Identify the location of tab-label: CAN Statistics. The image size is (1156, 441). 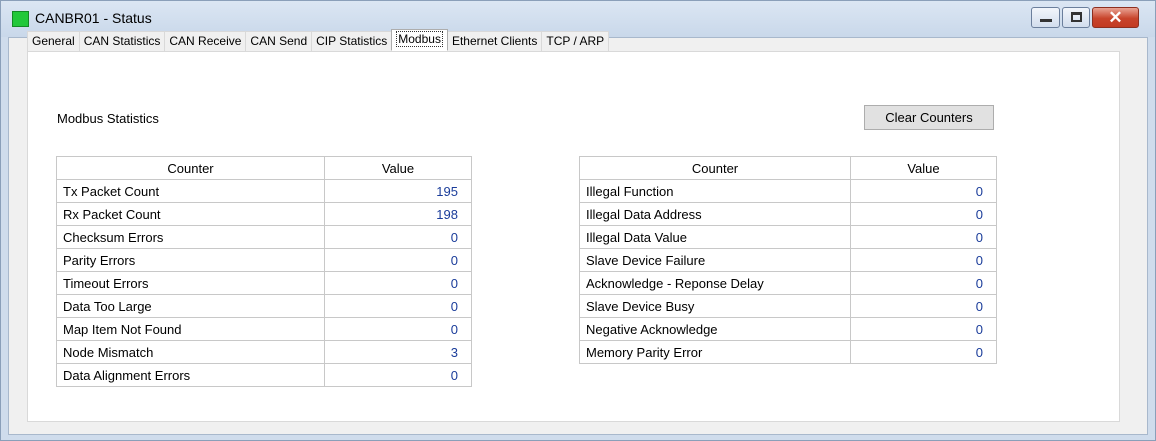
(122, 41).